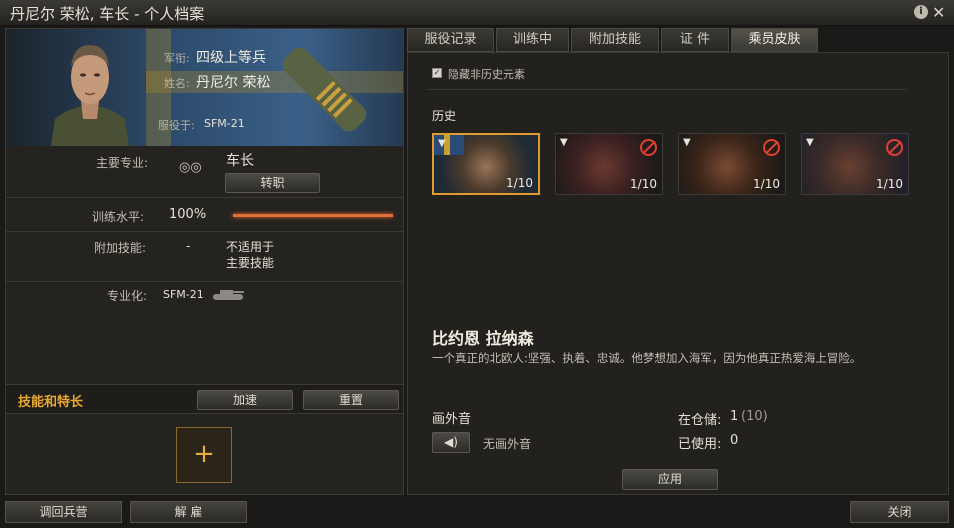  What do you see at coordinates (204, 257) in the screenshot?
I see `extra-skill-row: 附加技能: - 不适用于 主要技能` at bounding box center [204, 257].